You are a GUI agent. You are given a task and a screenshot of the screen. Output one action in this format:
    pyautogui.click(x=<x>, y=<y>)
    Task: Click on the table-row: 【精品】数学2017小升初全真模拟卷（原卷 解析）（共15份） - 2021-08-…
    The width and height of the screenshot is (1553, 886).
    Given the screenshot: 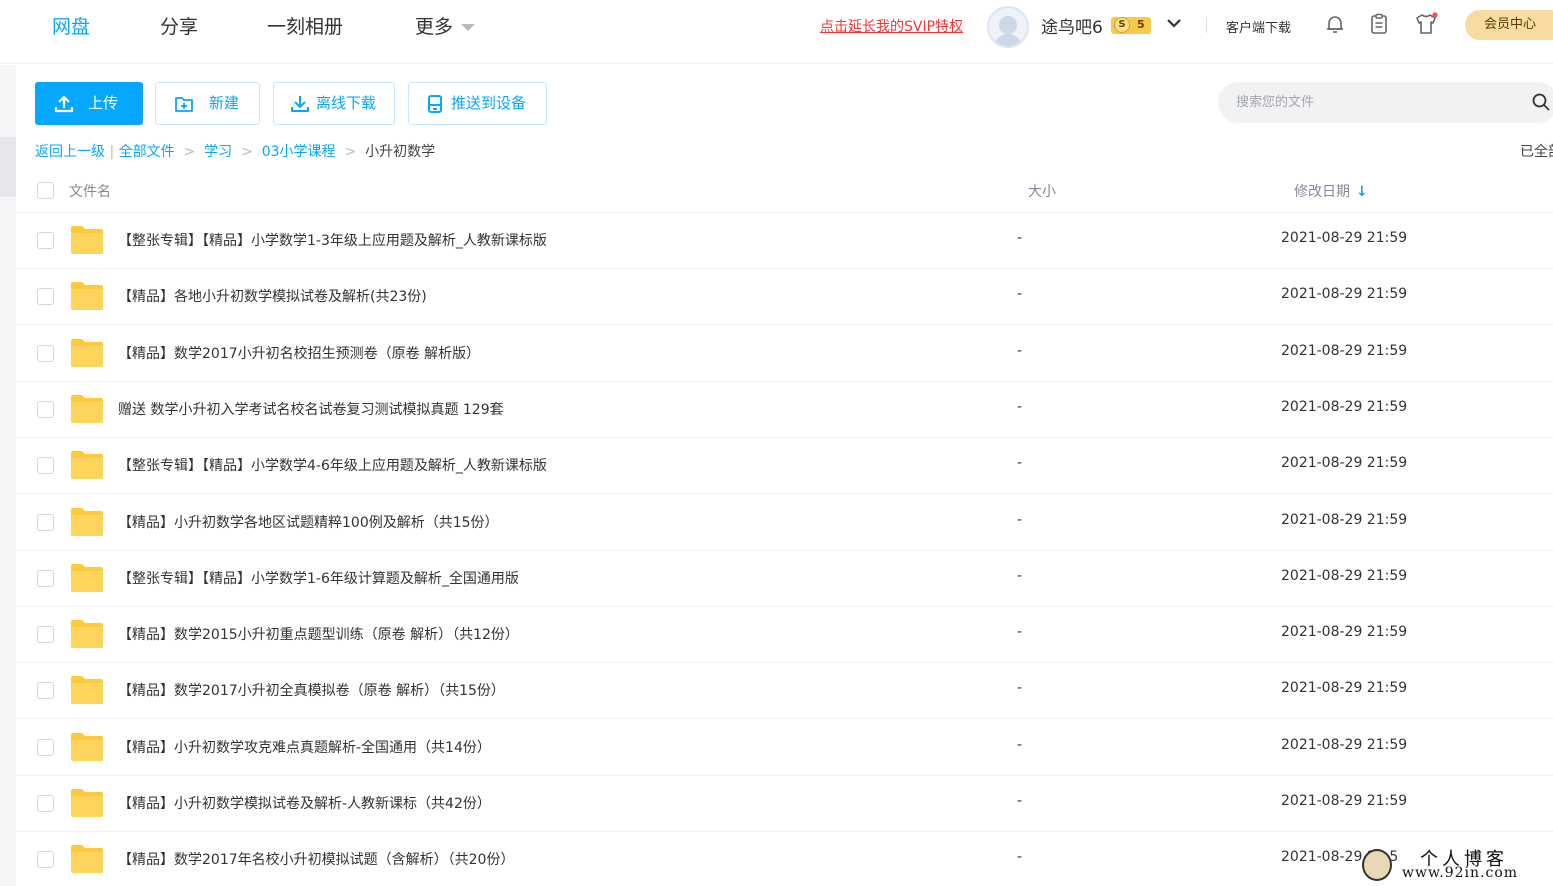 What is the action you would take?
    pyautogui.click(x=784, y=691)
    